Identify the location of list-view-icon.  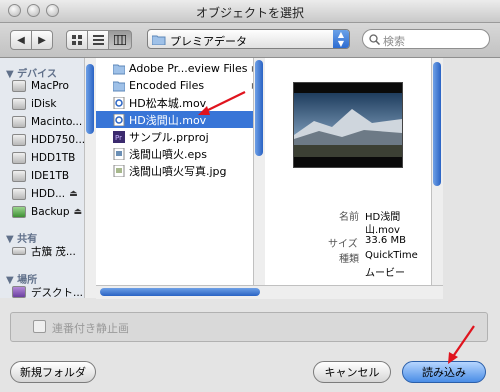
(98, 40).